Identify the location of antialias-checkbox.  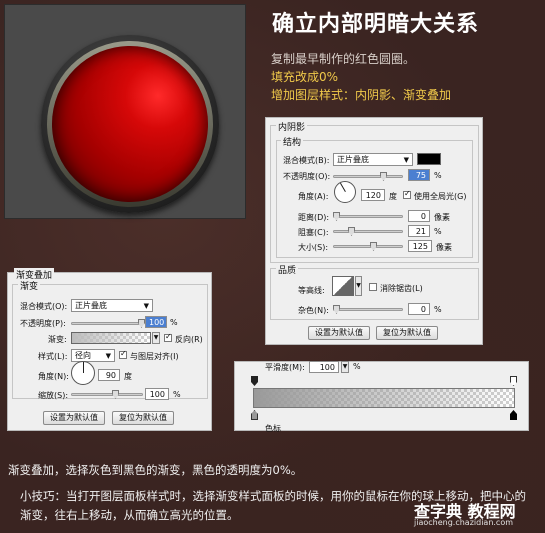
(373, 287).